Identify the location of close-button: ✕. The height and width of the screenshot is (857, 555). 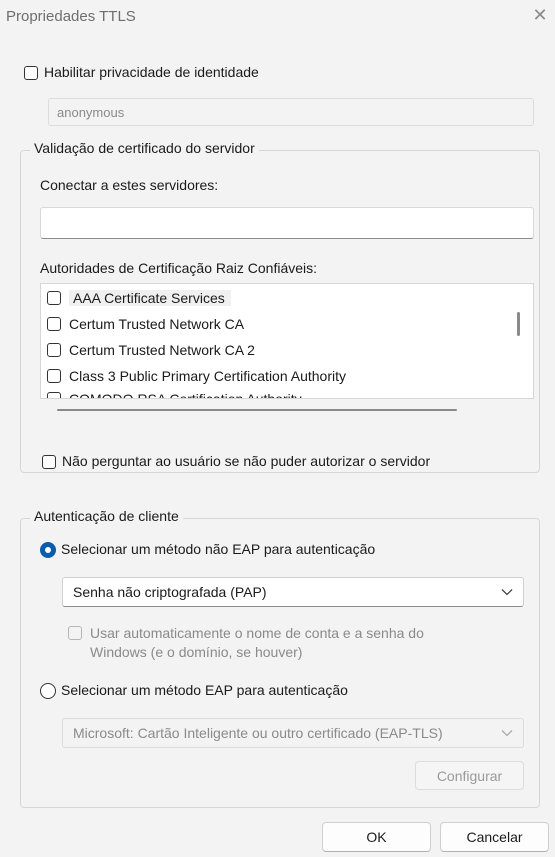
(540, 15).